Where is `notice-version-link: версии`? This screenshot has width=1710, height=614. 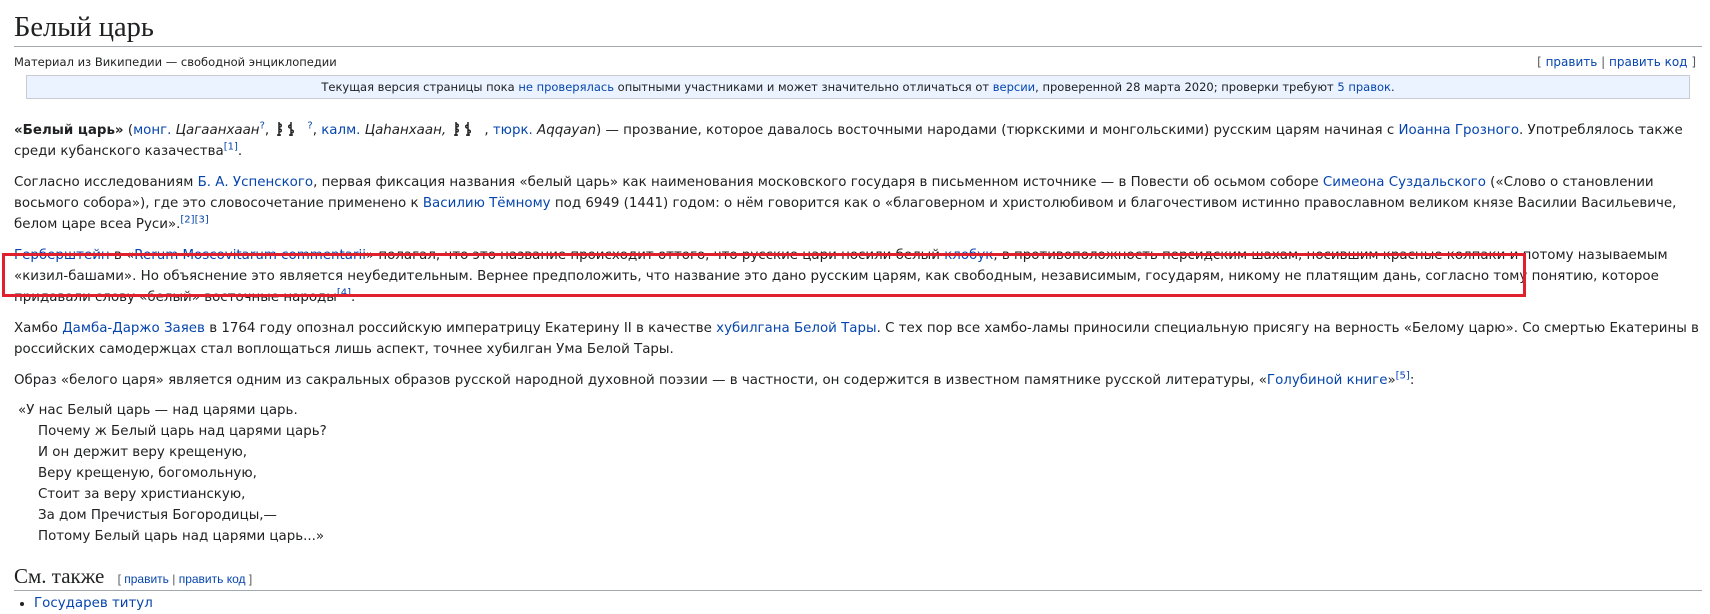
notice-version-link: версии is located at coordinates (1014, 87).